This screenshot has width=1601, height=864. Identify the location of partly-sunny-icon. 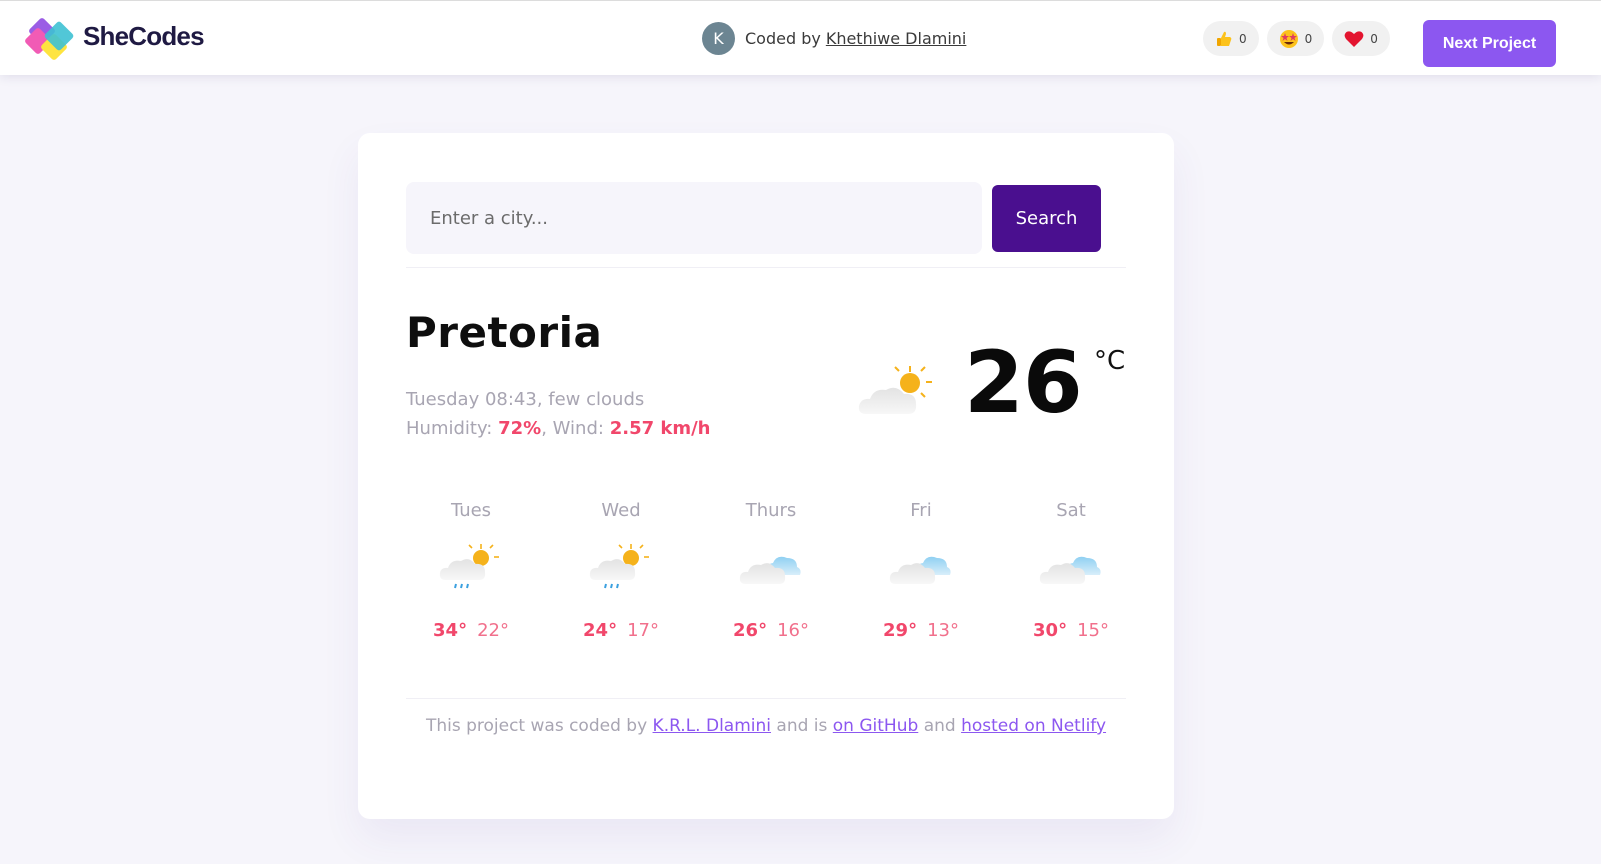
(895, 390).